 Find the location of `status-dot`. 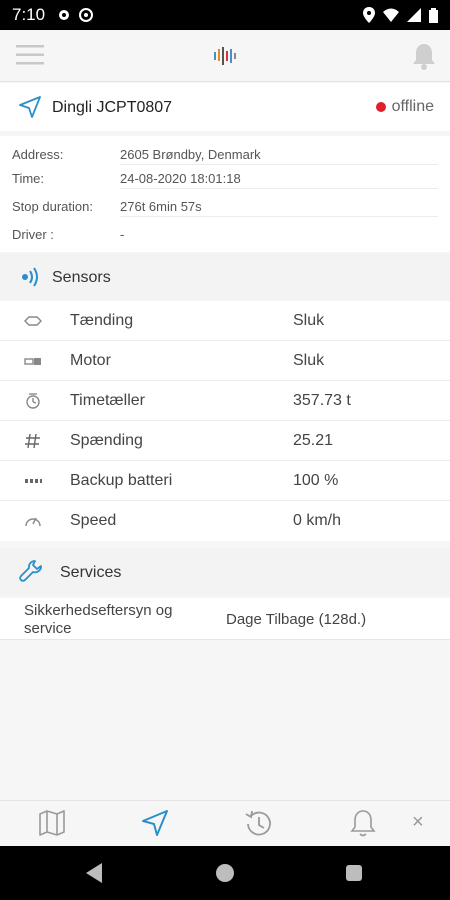

status-dot is located at coordinates (380, 107).